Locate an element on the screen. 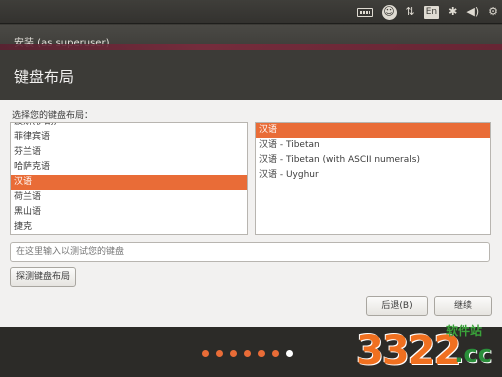 Image resolution: width=502 pixels, height=377 pixels. watermark-number: 3322 is located at coordinates (408, 351).